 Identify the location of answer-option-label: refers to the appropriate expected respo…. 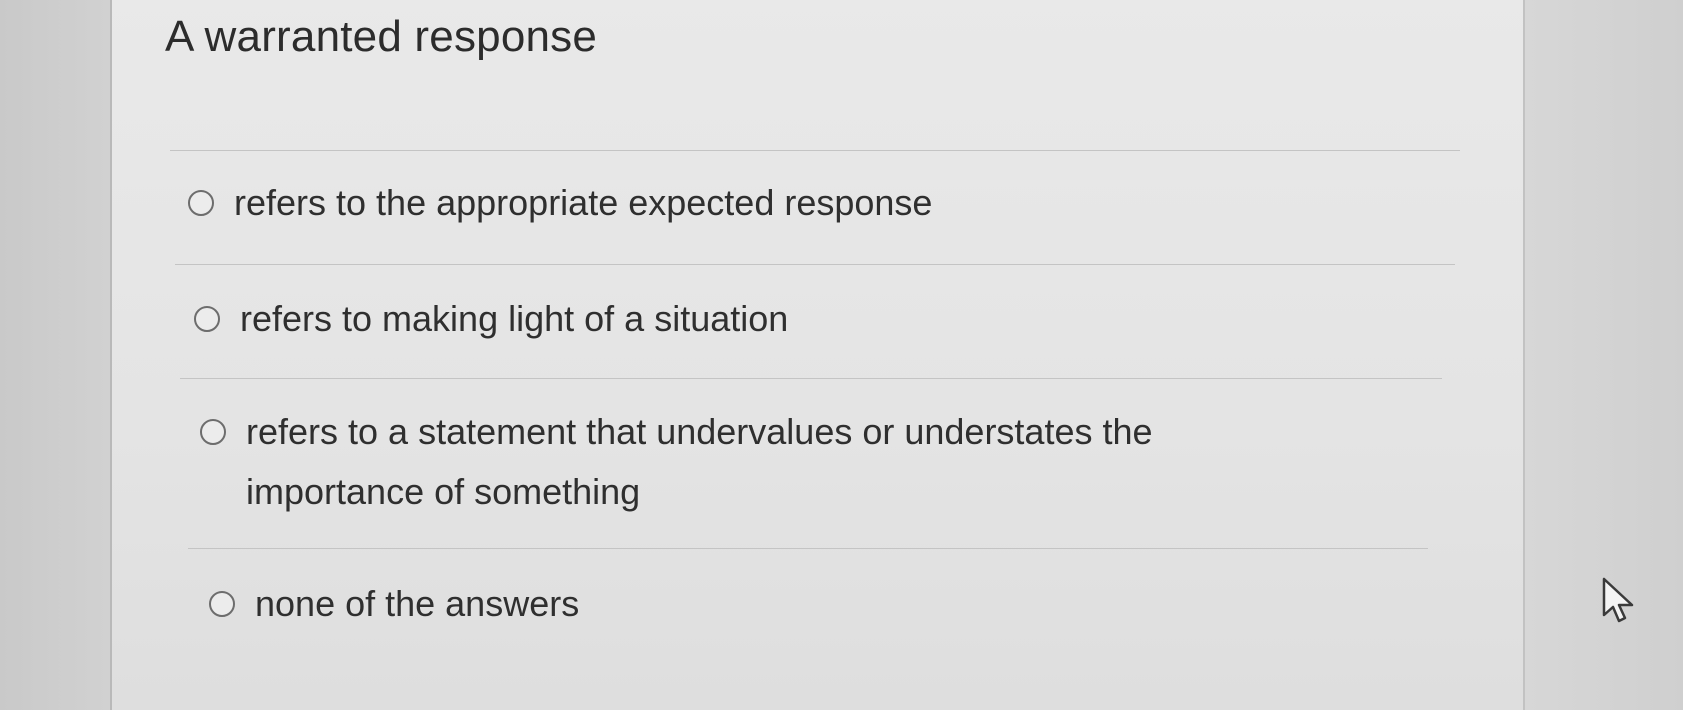
(583, 202).